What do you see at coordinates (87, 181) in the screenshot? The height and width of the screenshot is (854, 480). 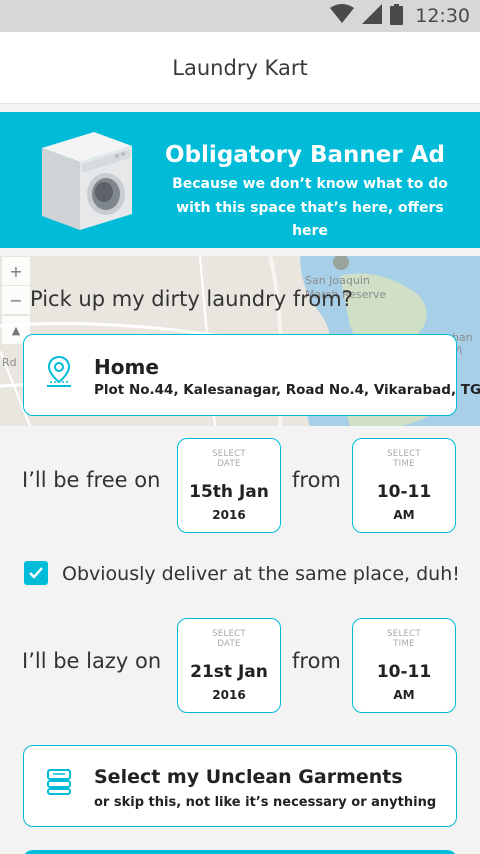 I see `washing-machine-icon` at bounding box center [87, 181].